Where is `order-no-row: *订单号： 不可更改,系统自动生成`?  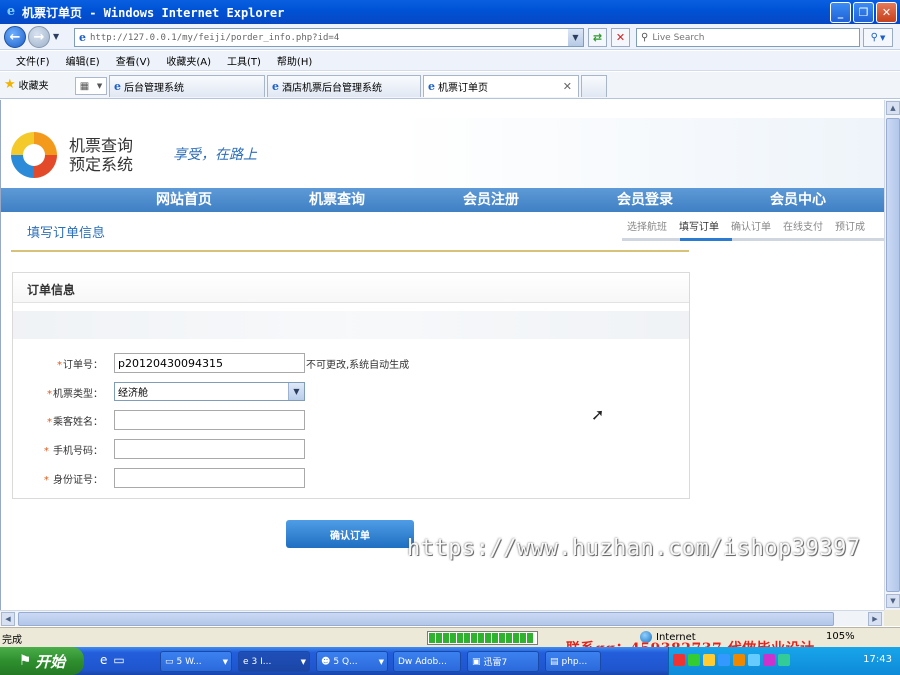
order-no-row: *订单号： 不可更改,系统自动生成 is located at coordinates (351, 363).